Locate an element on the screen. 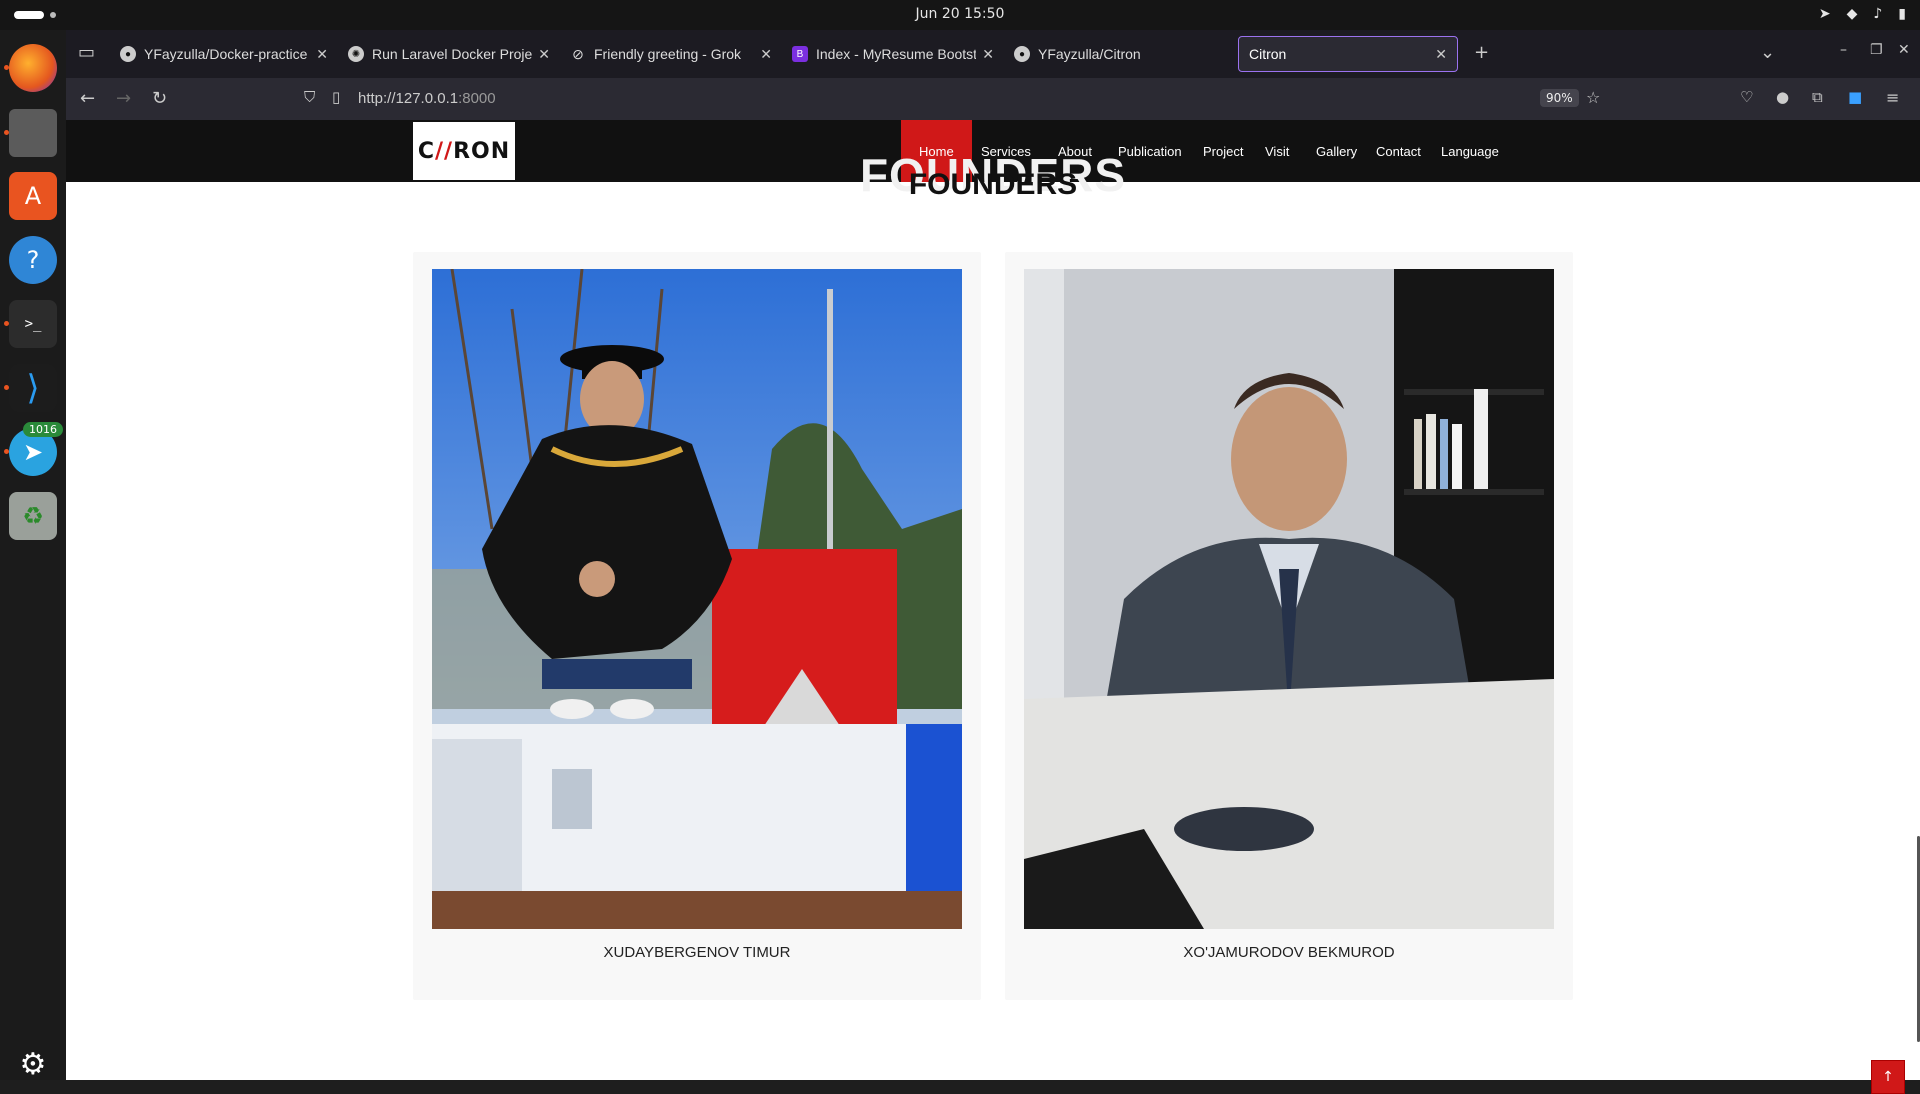 This screenshot has height=1094, width=1920. bookmark-star-icon: ☆ is located at coordinates (1593, 97).